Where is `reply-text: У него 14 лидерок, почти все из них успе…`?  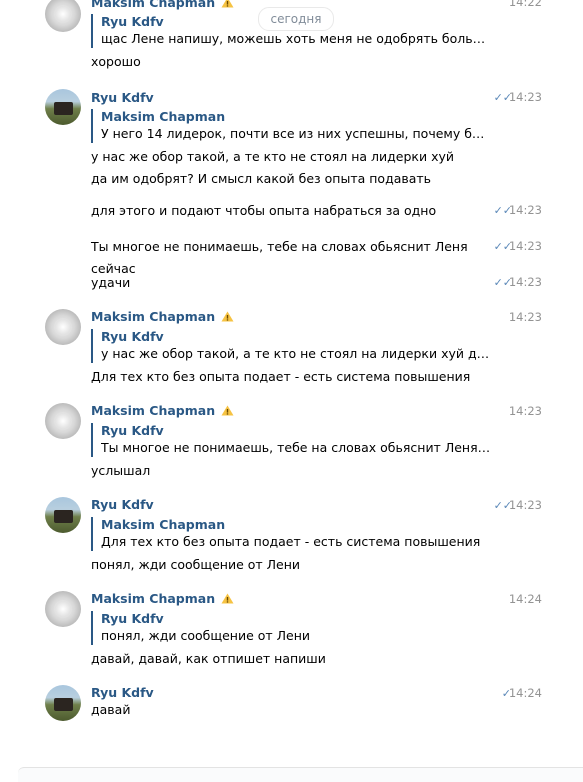
reply-text: У него 14 лидерок, почти все из них успе… is located at coordinates (296, 133).